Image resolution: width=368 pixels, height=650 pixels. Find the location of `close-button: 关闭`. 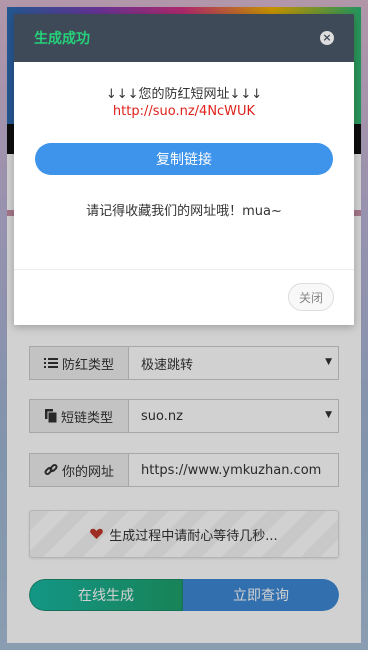

close-button: 关闭 is located at coordinates (311, 297).